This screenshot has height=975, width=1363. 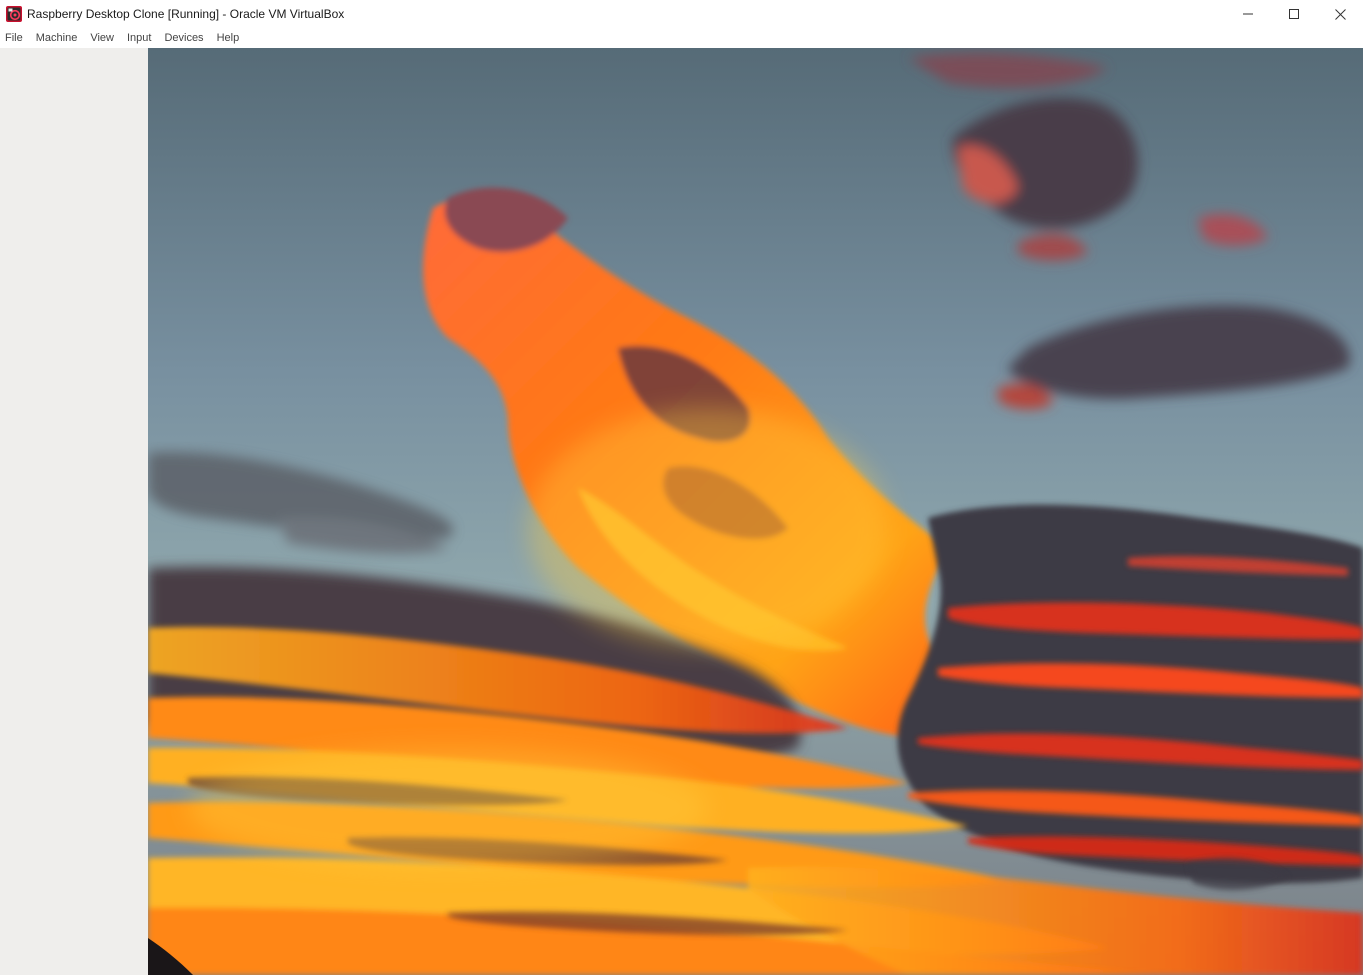 What do you see at coordinates (139, 38) in the screenshot?
I see `menu-input: Input` at bounding box center [139, 38].